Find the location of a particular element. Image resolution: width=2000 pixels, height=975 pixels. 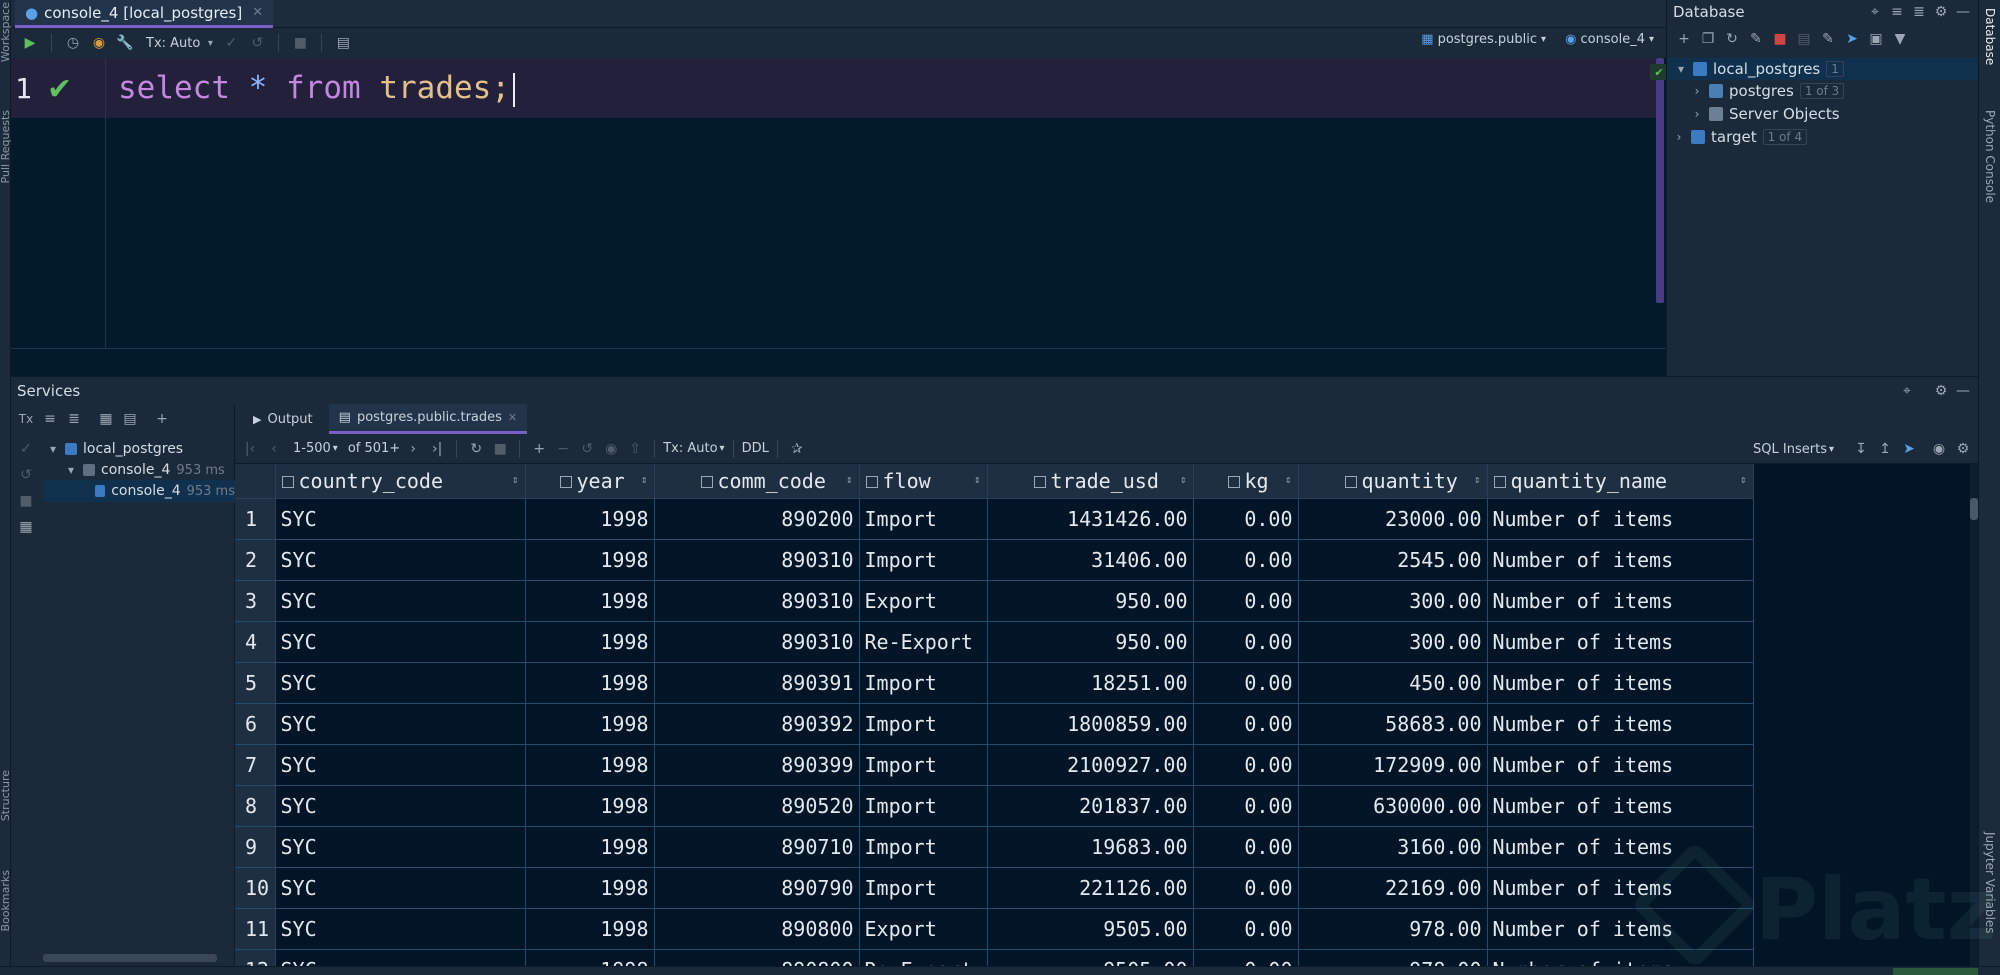

table-cell: 890790 is located at coordinates (757, 888).